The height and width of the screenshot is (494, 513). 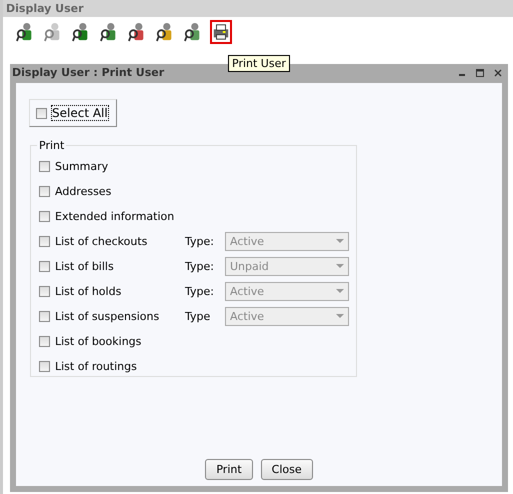 What do you see at coordinates (198, 316) in the screenshot?
I see `type-label: Type` at bounding box center [198, 316].